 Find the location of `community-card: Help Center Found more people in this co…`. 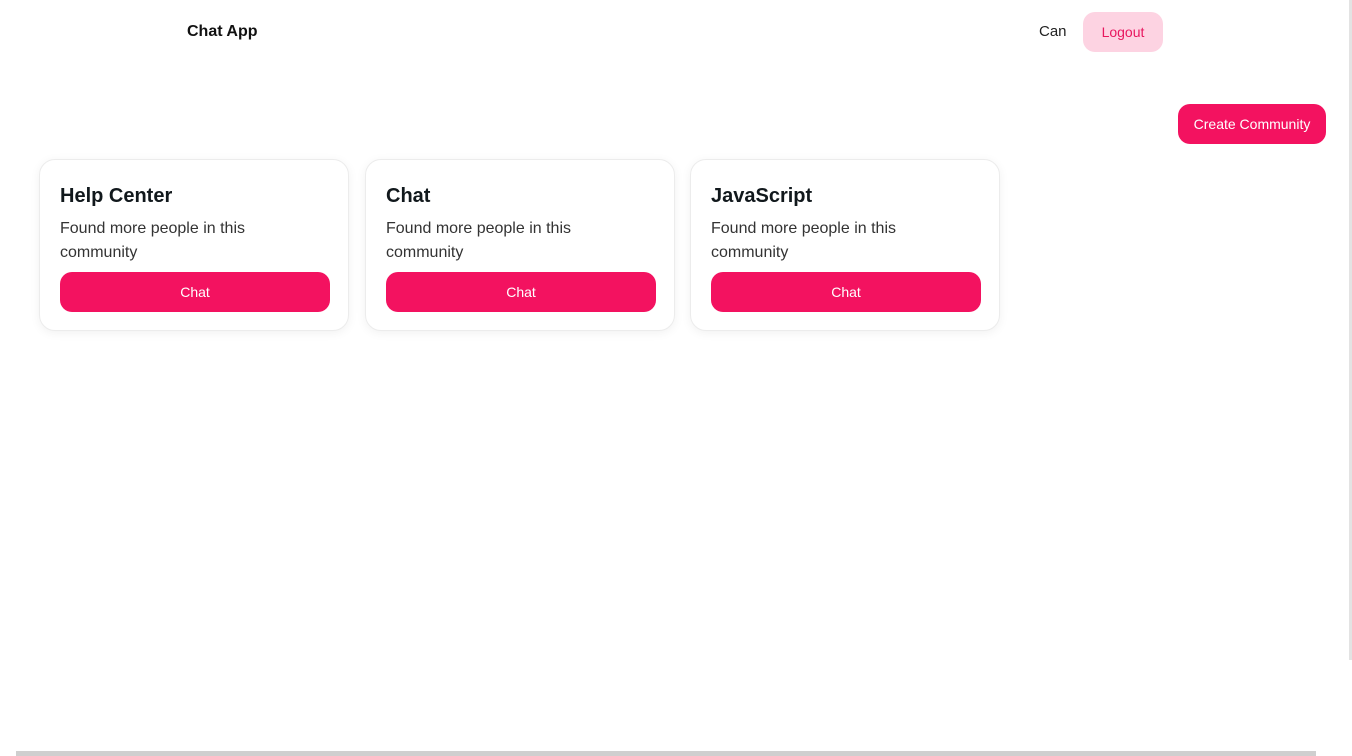

community-card: Help Center Found more people in this co… is located at coordinates (194, 245).